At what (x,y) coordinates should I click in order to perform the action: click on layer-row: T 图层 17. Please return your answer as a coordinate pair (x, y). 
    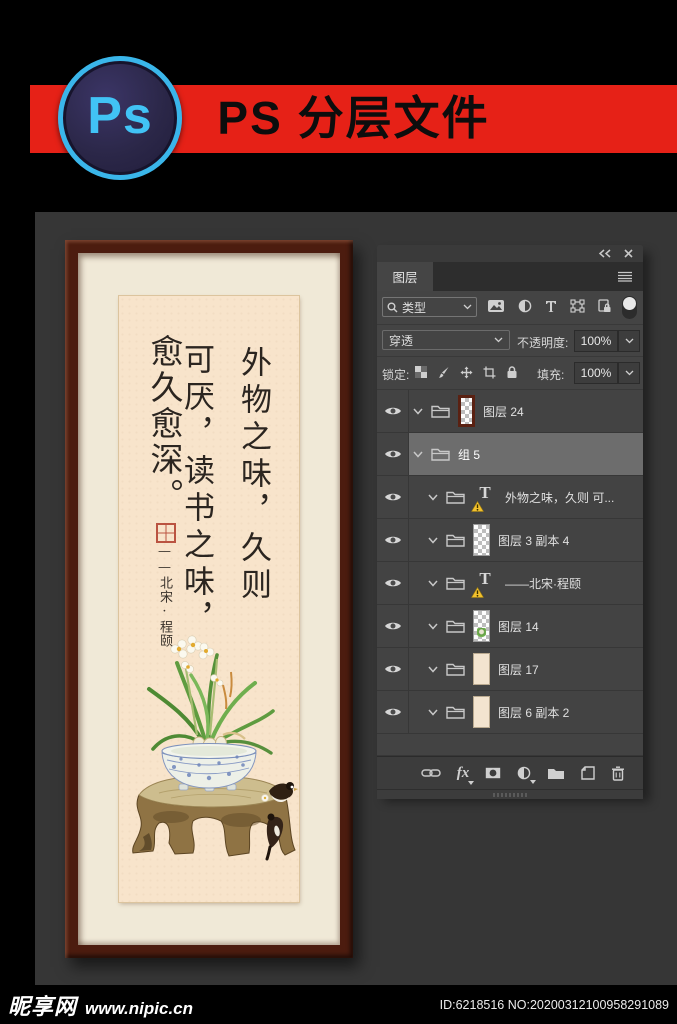
    Looking at the image, I should click on (510, 669).